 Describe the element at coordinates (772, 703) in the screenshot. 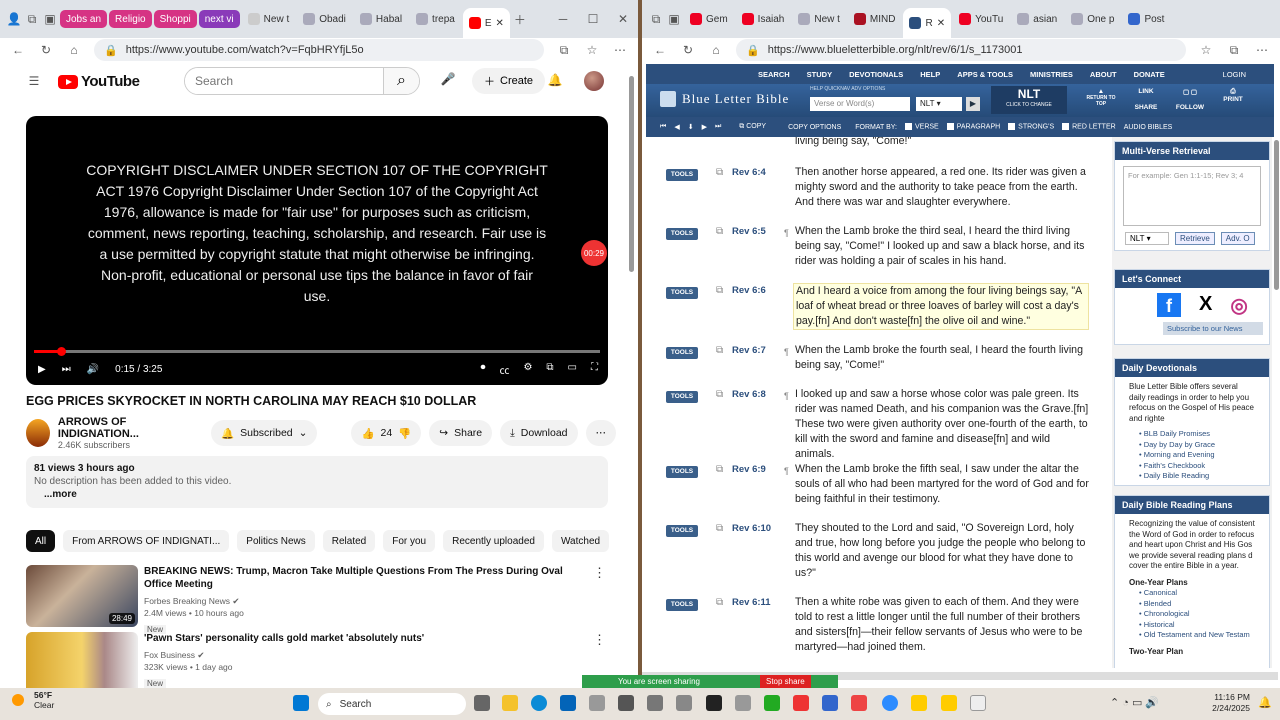

I see `xbox-icon` at that location.